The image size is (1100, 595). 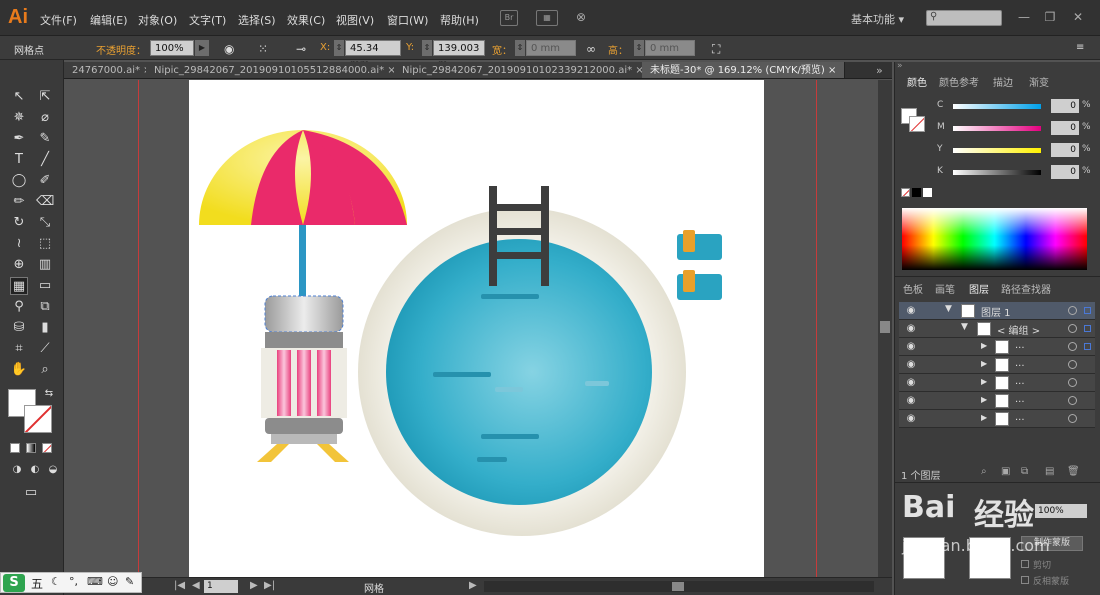 What do you see at coordinates (172, 48) in the screenshot?
I see `opacity-field: 100%` at bounding box center [172, 48].